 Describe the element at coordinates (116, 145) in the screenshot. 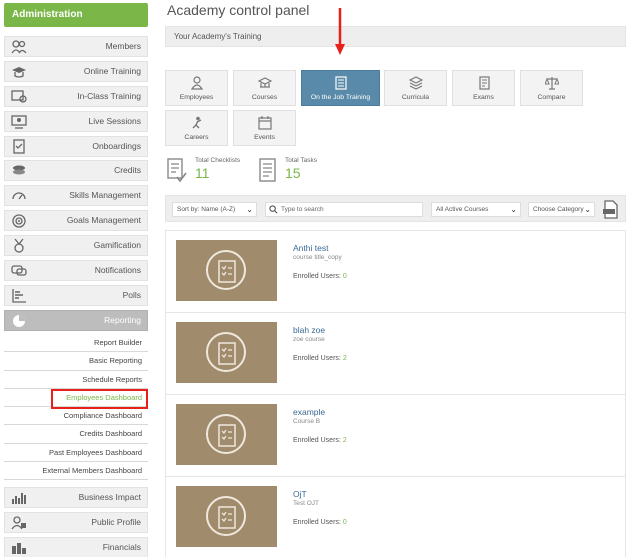

I see `sidebar-item-label: Onboardings` at that location.